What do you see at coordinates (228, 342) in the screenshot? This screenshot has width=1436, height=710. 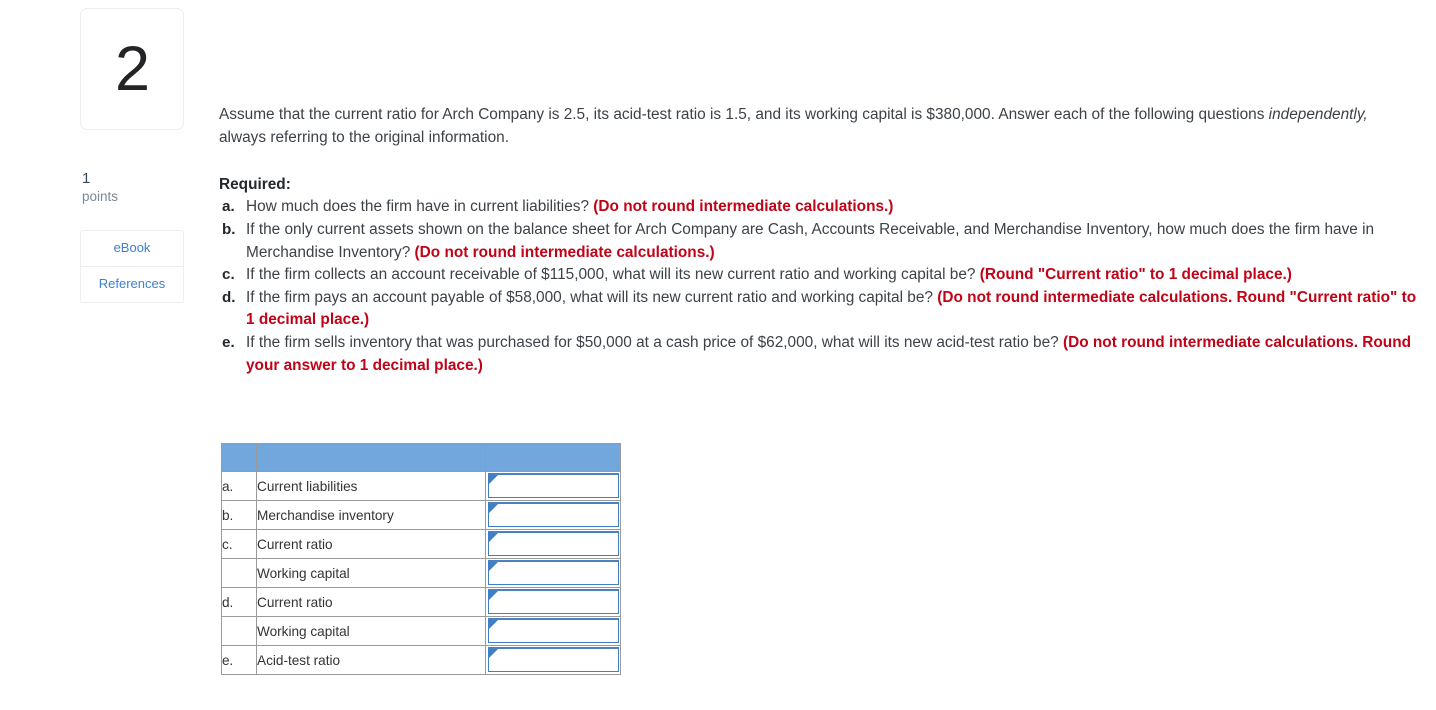 I see `item-marker-e: e.` at bounding box center [228, 342].